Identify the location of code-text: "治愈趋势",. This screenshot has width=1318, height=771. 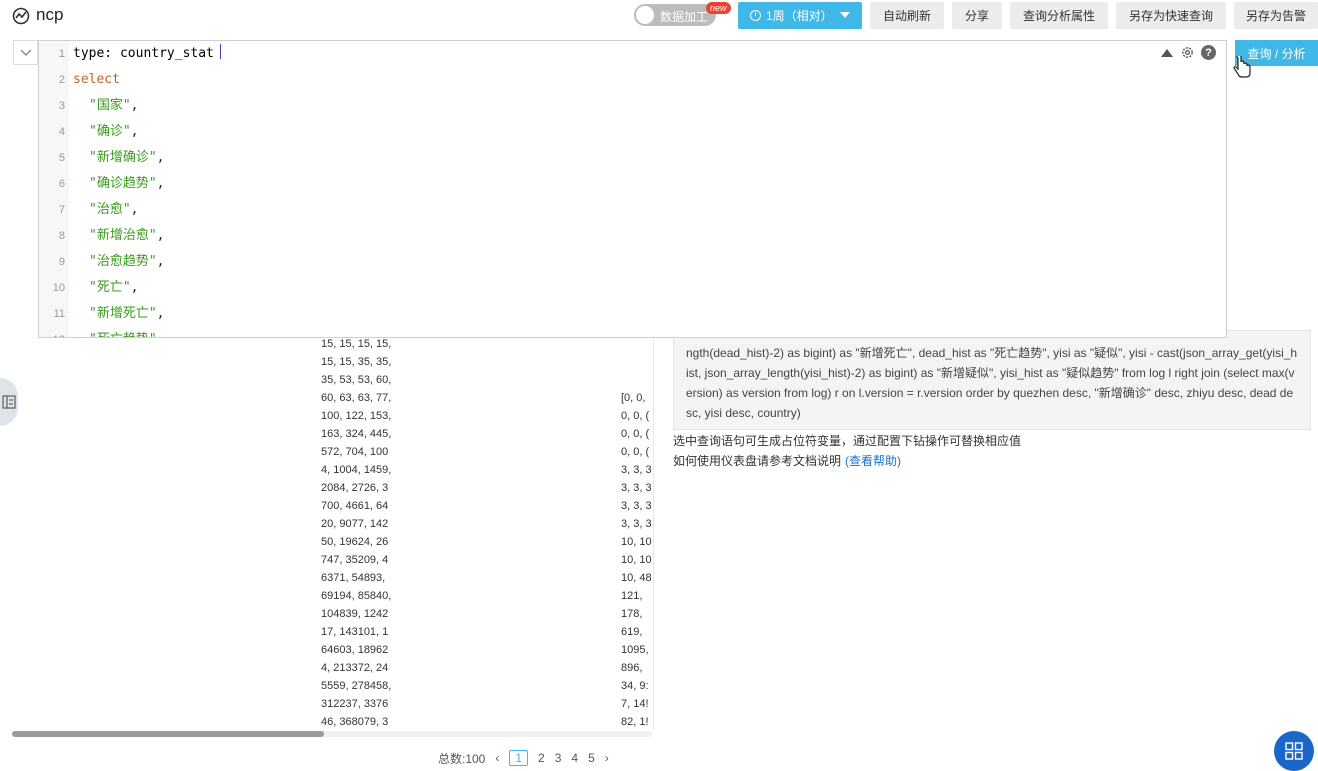
(126, 262).